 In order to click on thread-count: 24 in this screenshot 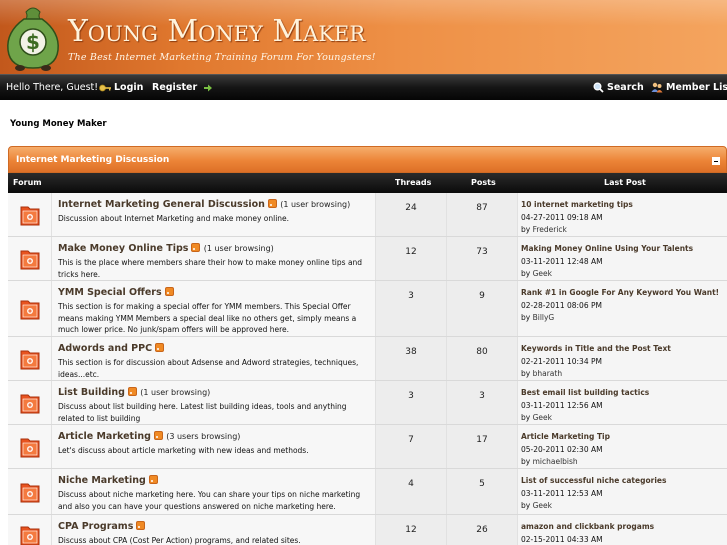, I will do `click(411, 208)`.